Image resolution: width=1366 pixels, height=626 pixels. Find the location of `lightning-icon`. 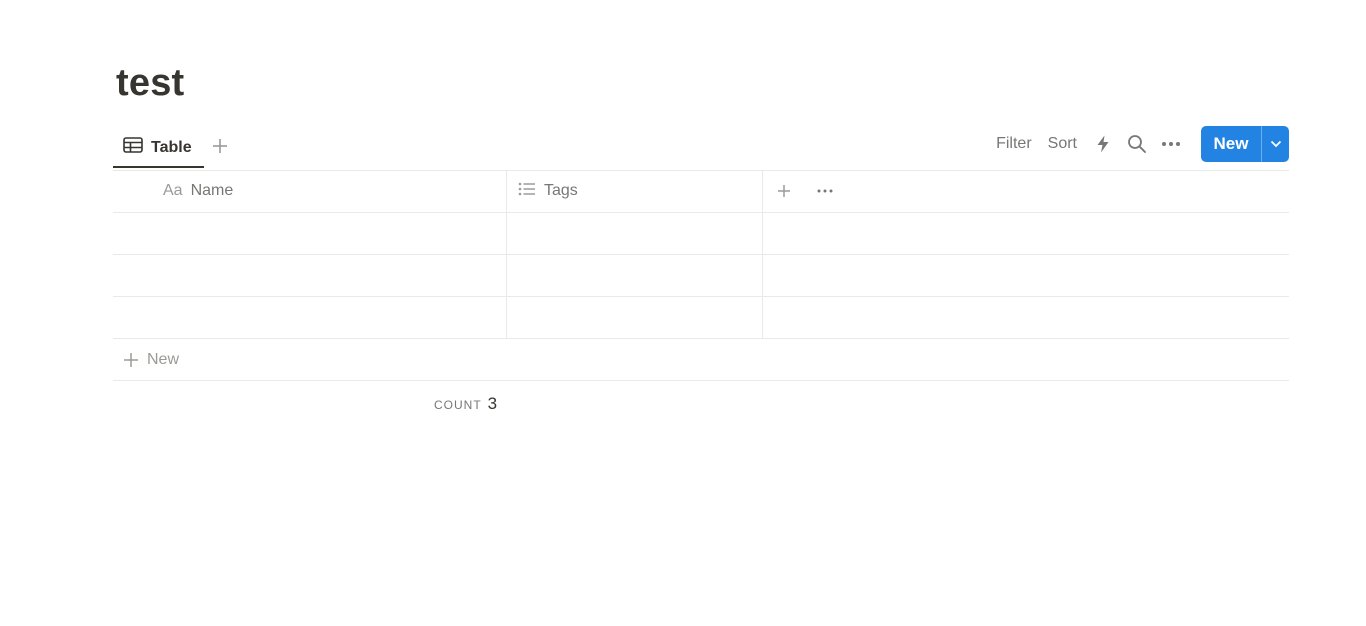

lightning-icon is located at coordinates (1103, 144).